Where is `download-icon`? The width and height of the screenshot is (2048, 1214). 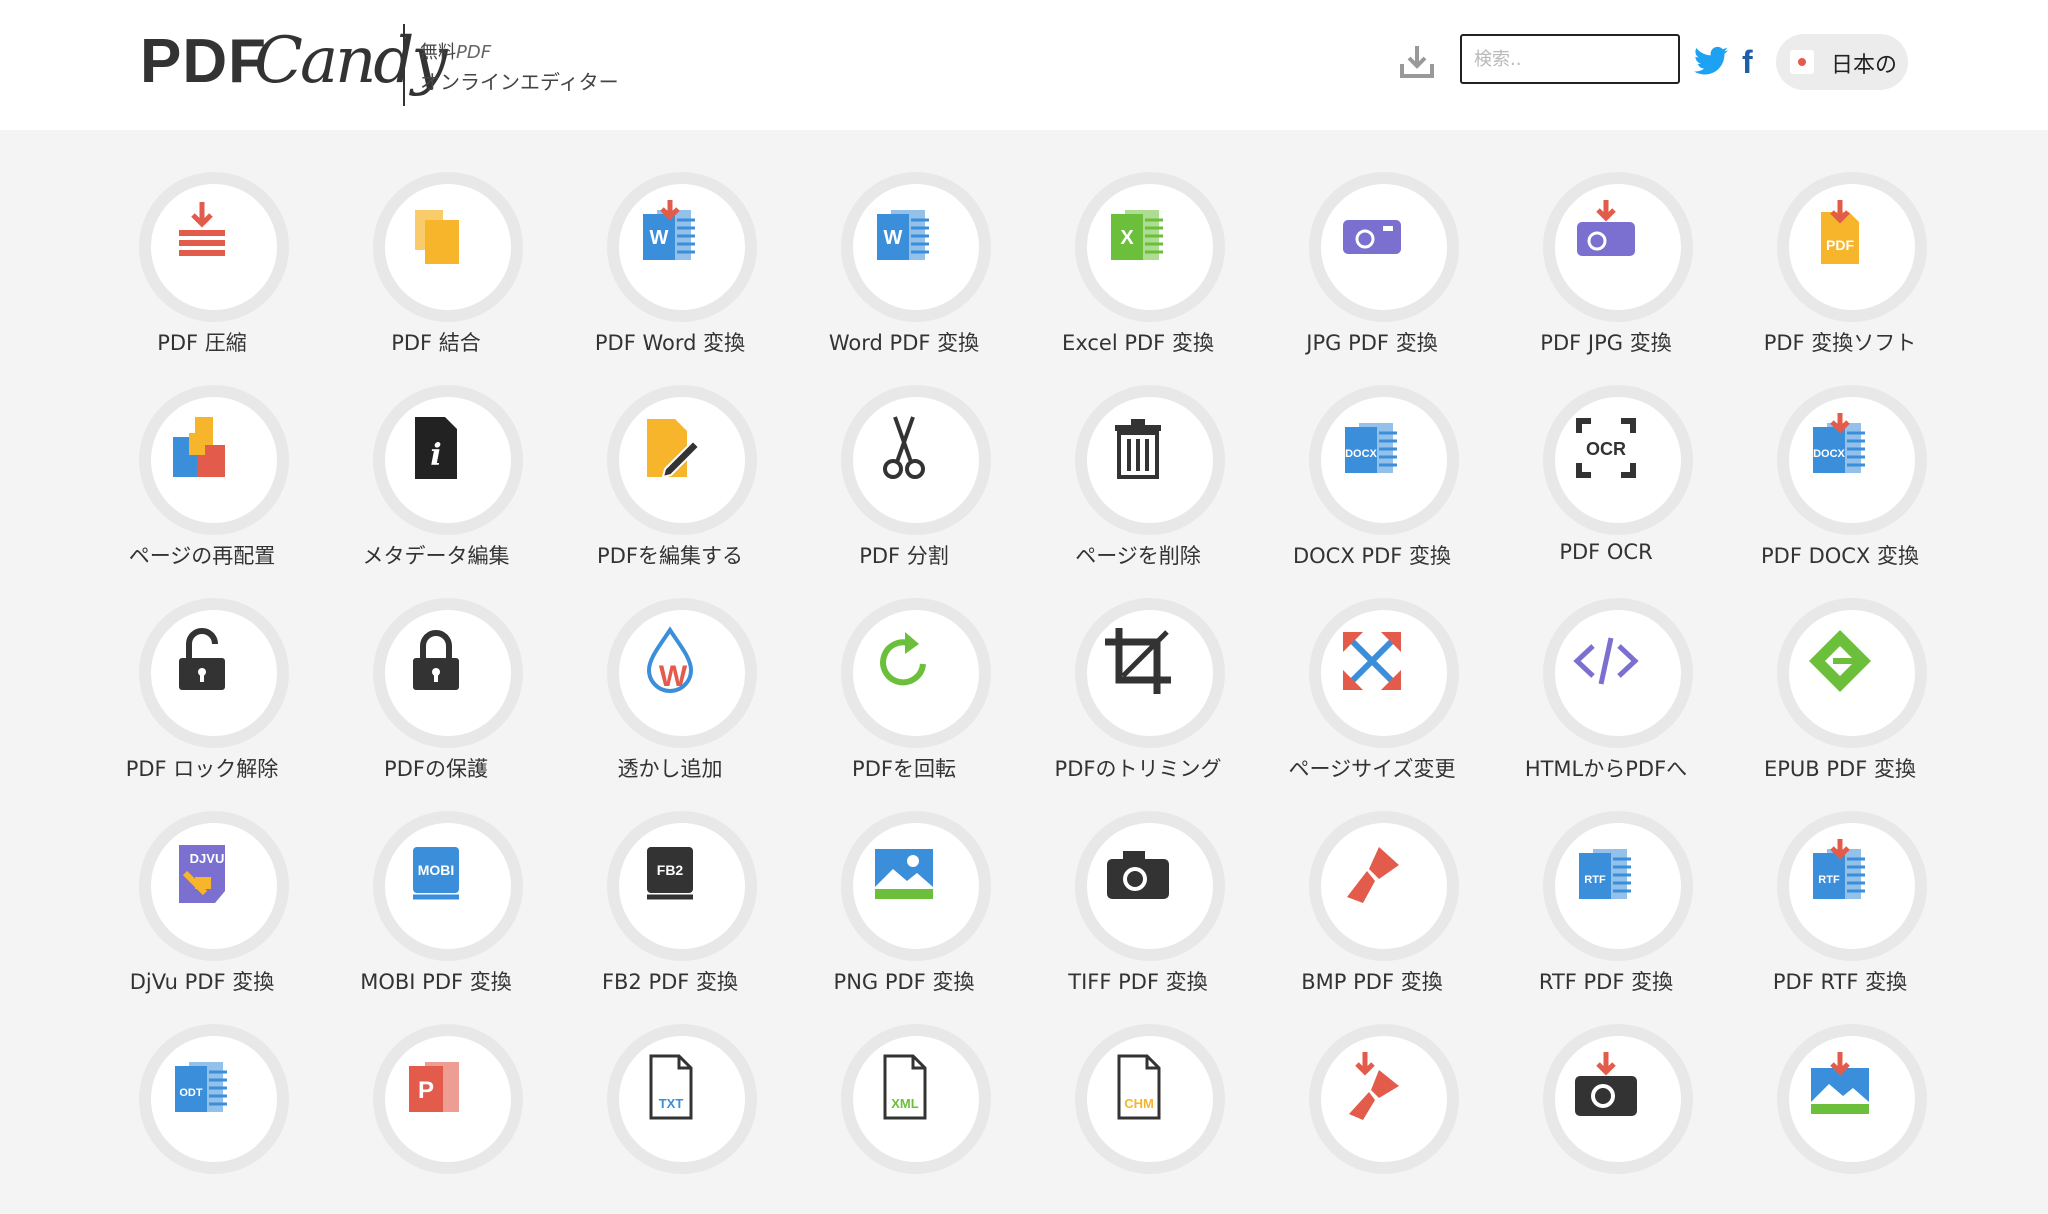 download-icon is located at coordinates (1417, 62).